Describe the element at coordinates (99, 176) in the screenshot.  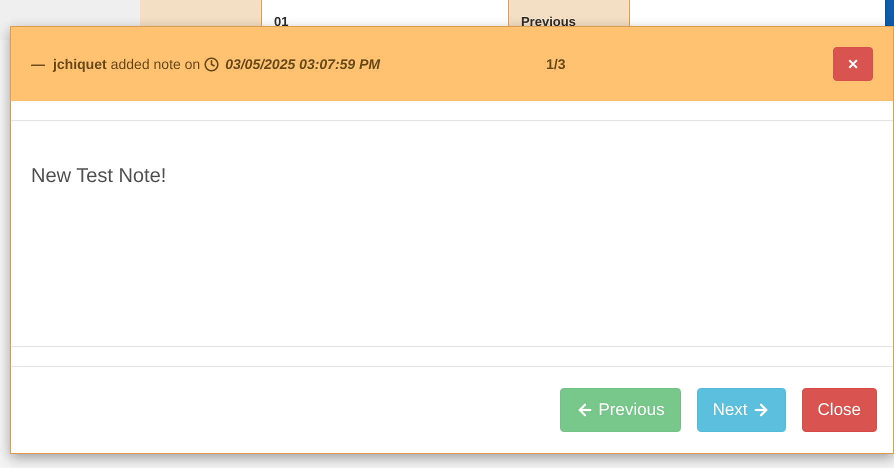
I see `note-text: New Test Note!` at that location.